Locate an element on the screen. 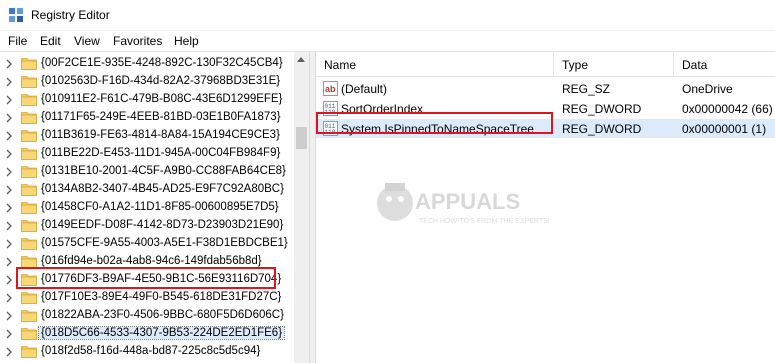 The image size is (775, 363). value-name: (Default) is located at coordinates (364, 89).